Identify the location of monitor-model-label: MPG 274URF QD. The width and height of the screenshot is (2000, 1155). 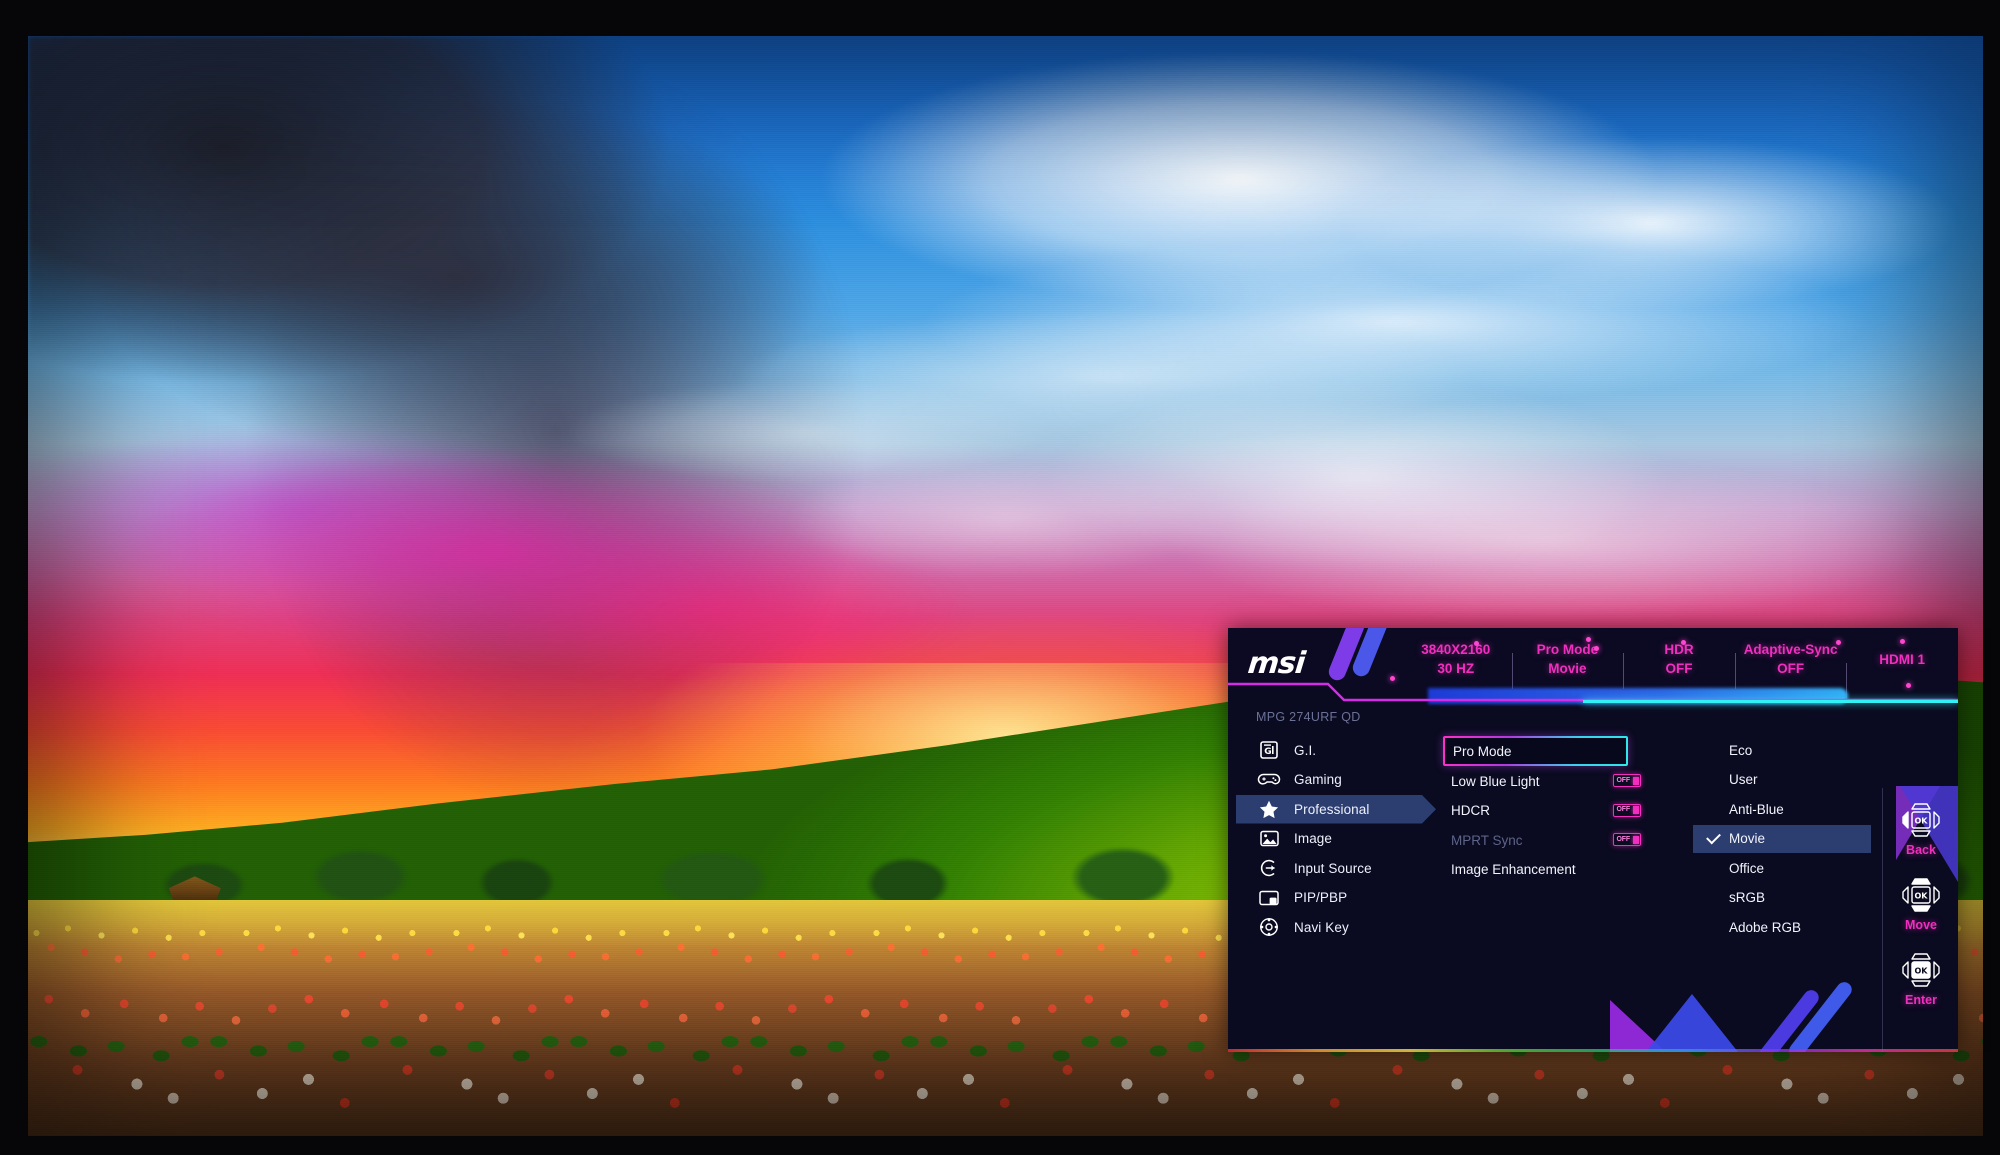
(1308, 717).